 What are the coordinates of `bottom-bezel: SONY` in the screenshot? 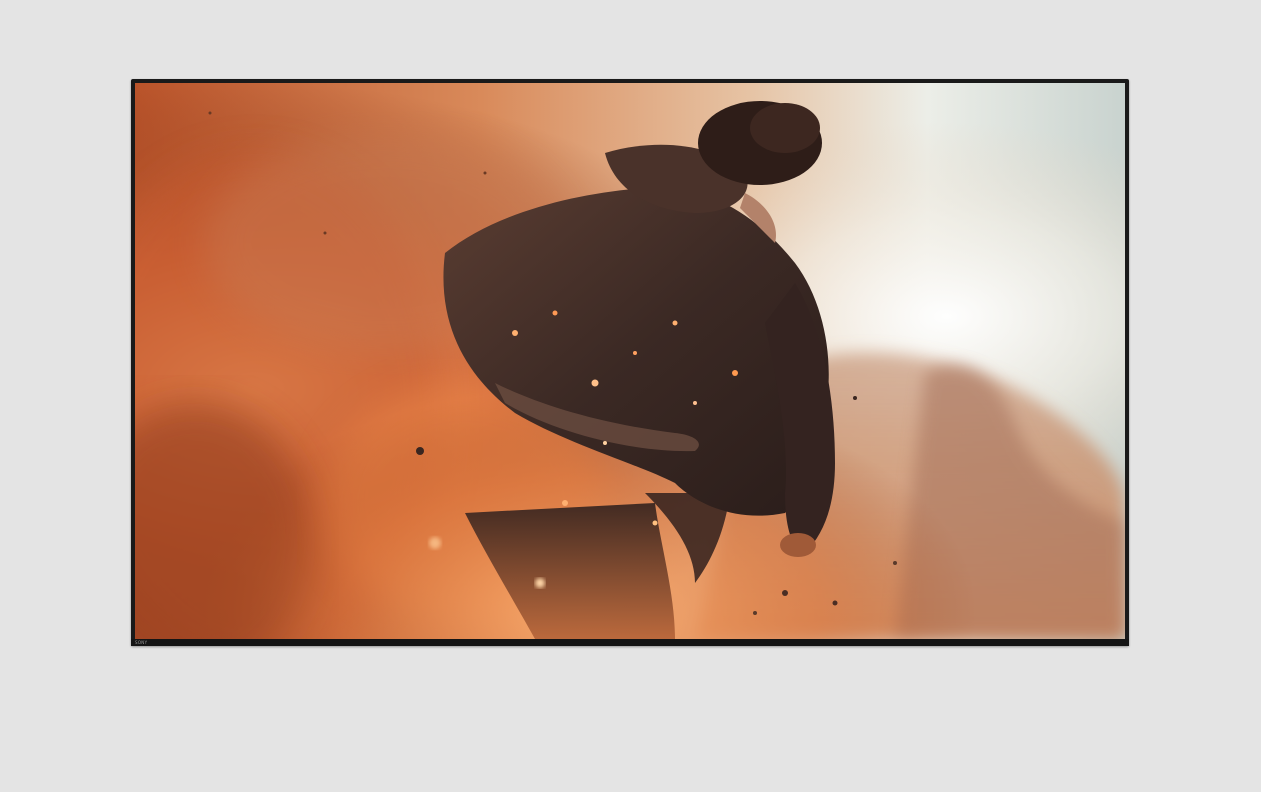 It's located at (630, 642).